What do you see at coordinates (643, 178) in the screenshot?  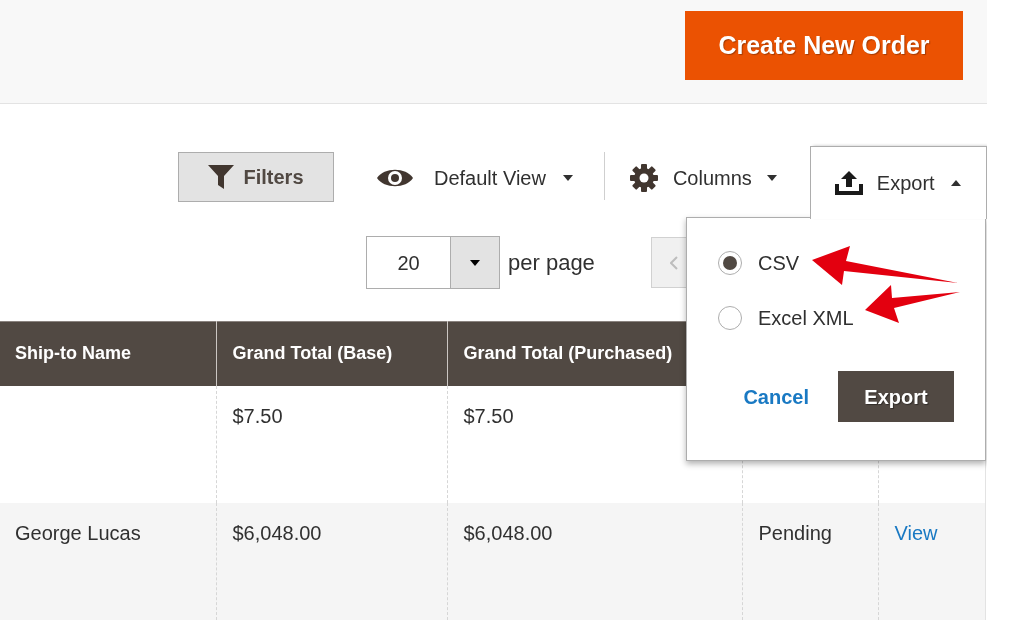 I see `gear-icon` at bounding box center [643, 178].